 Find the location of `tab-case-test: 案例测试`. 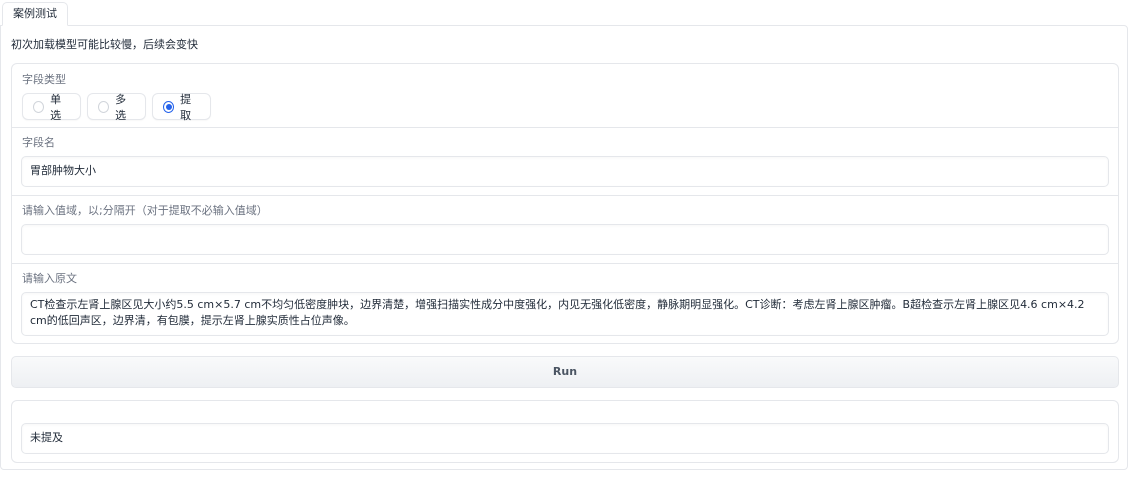

tab-case-test: 案例测试 is located at coordinates (35, 14).